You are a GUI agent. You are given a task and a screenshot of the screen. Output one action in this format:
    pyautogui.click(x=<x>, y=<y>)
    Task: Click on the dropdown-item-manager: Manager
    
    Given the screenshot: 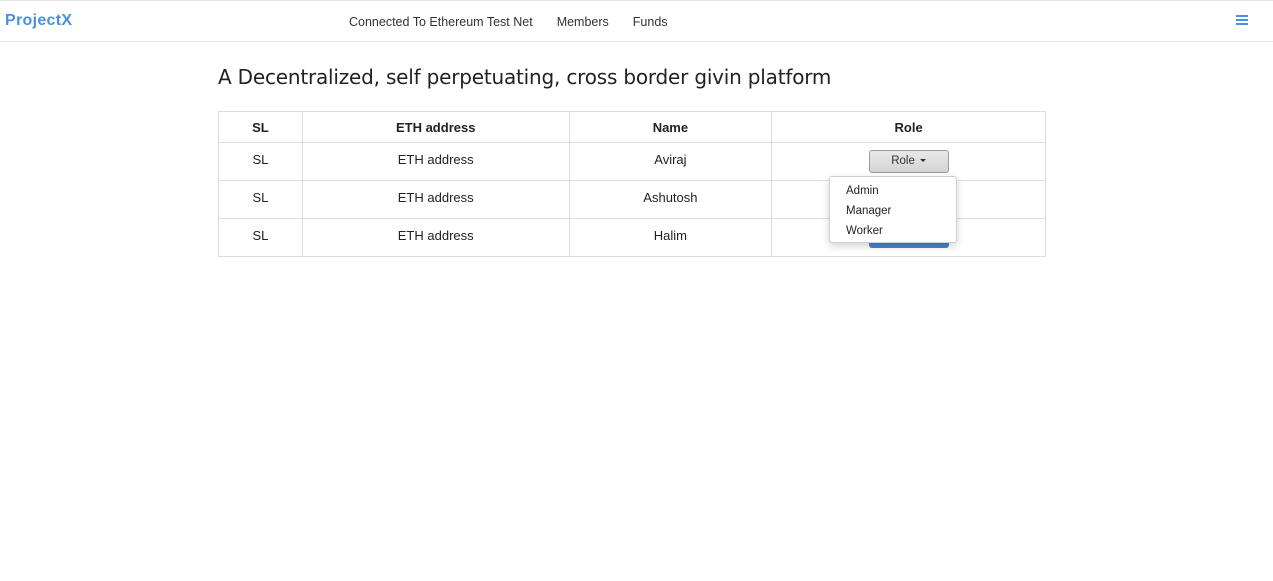 What is the action you would take?
    pyautogui.click(x=893, y=212)
    